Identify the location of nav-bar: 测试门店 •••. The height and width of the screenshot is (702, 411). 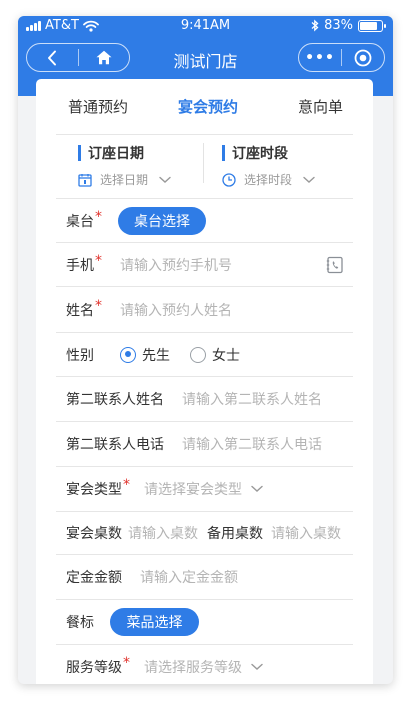
(205, 58).